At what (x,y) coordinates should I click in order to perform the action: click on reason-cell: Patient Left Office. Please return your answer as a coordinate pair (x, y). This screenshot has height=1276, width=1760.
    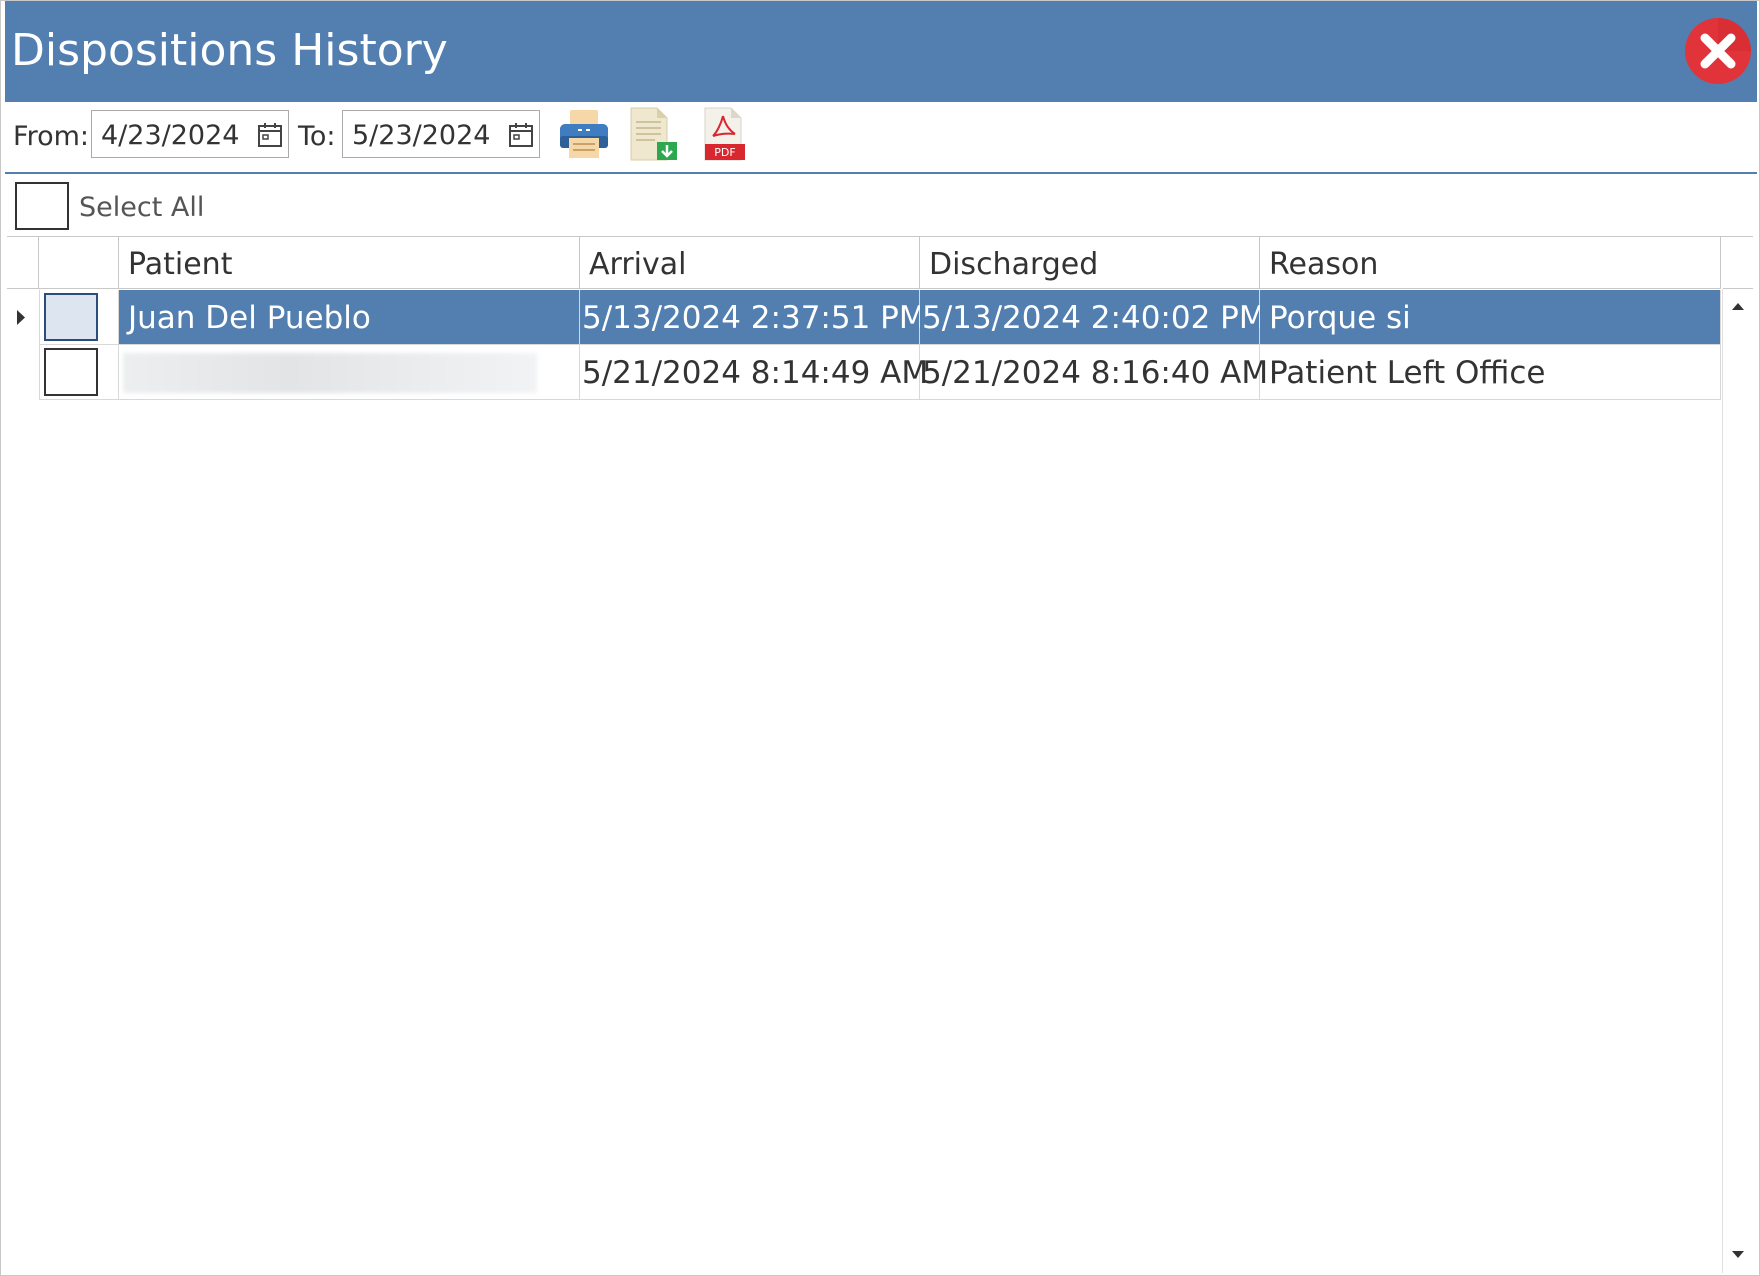
    Looking at the image, I should click on (1490, 372).